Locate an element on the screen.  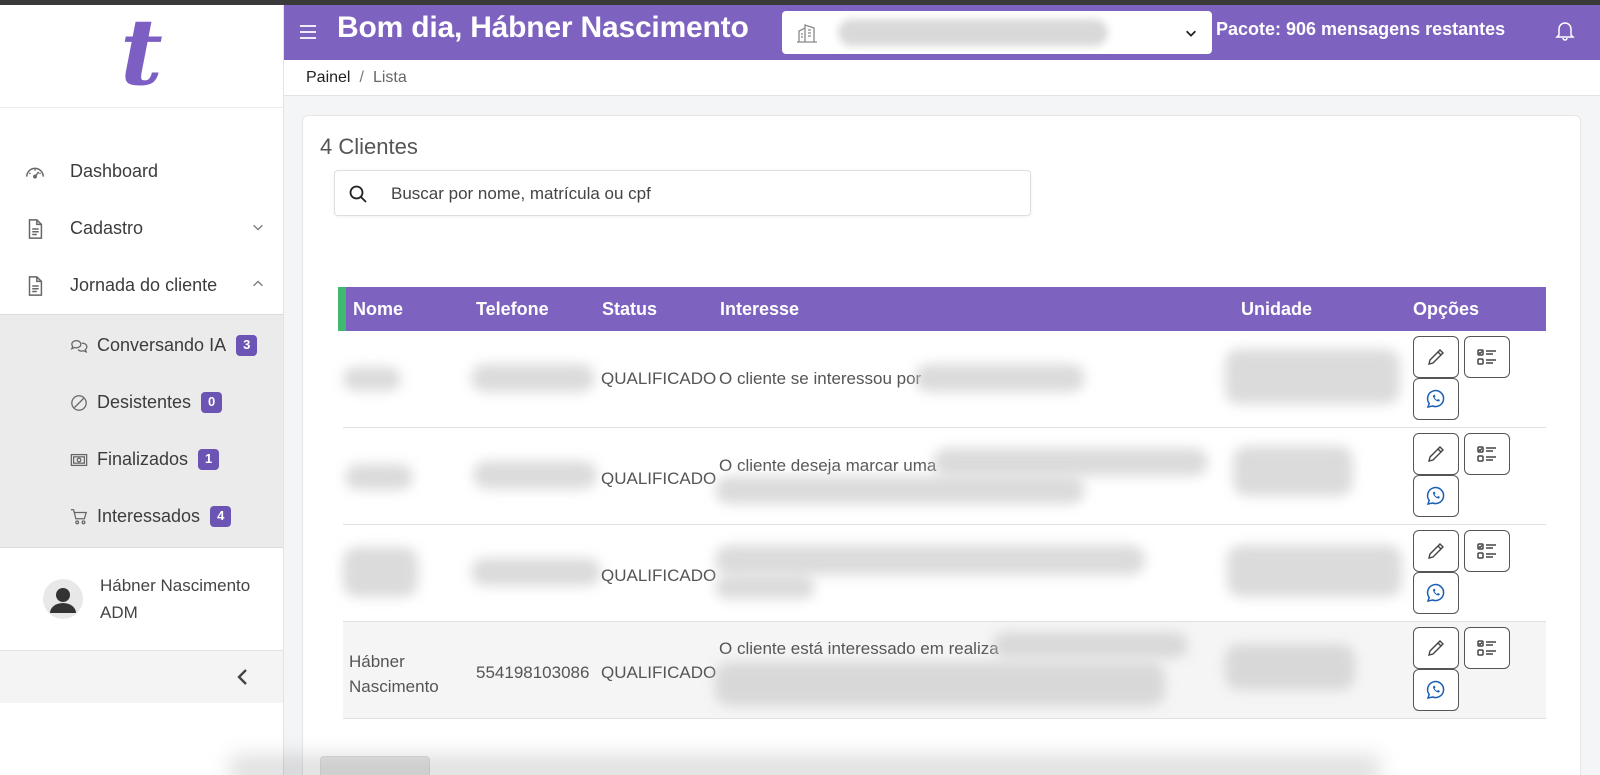
sidebar-item-label: Cadastro is located at coordinates (107, 228).